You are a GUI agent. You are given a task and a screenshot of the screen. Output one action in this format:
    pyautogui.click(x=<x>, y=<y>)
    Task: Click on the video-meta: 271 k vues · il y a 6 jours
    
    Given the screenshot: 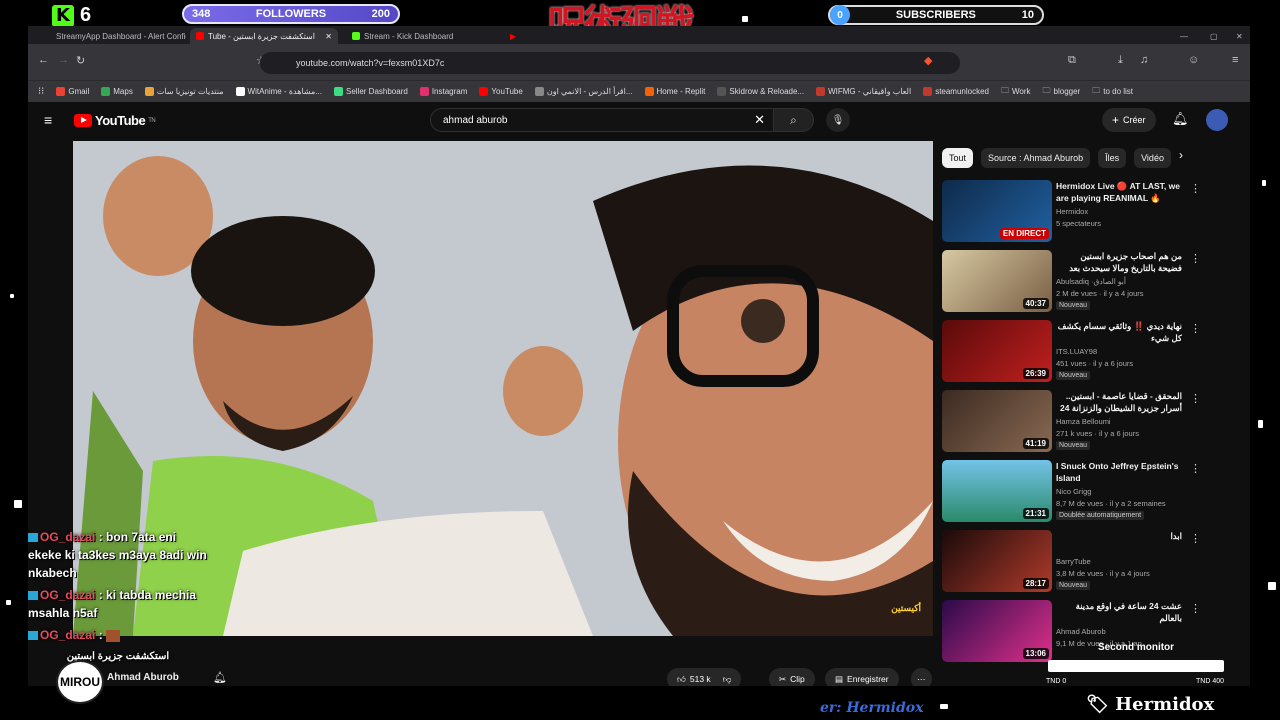 What is the action you would take?
    pyautogui.click(x=1097, y=433)
    